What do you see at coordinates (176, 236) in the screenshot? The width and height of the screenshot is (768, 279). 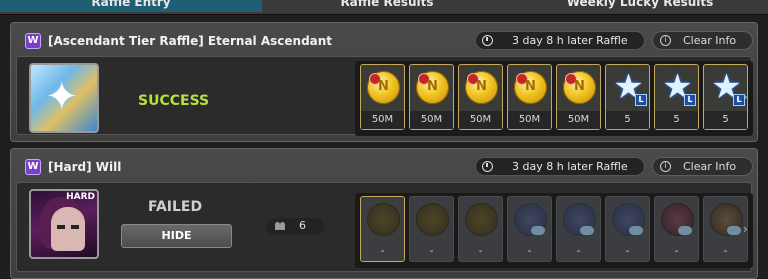 I see `hide-button: HIDE` at bounding box center [176, 236].